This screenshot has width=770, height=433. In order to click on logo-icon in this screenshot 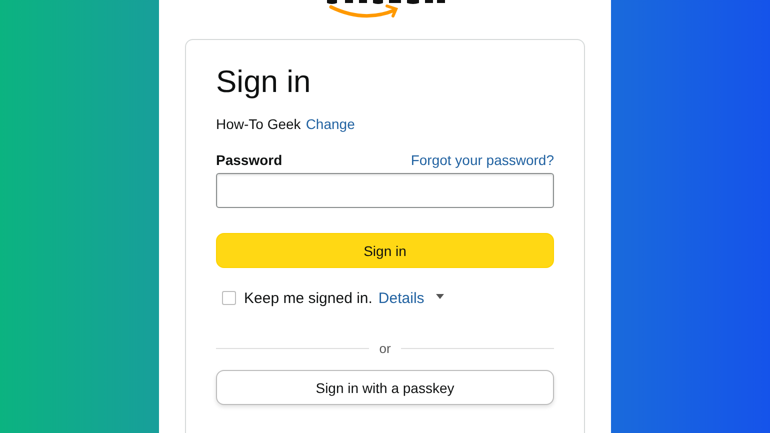, I will do `click(385, 10)`.